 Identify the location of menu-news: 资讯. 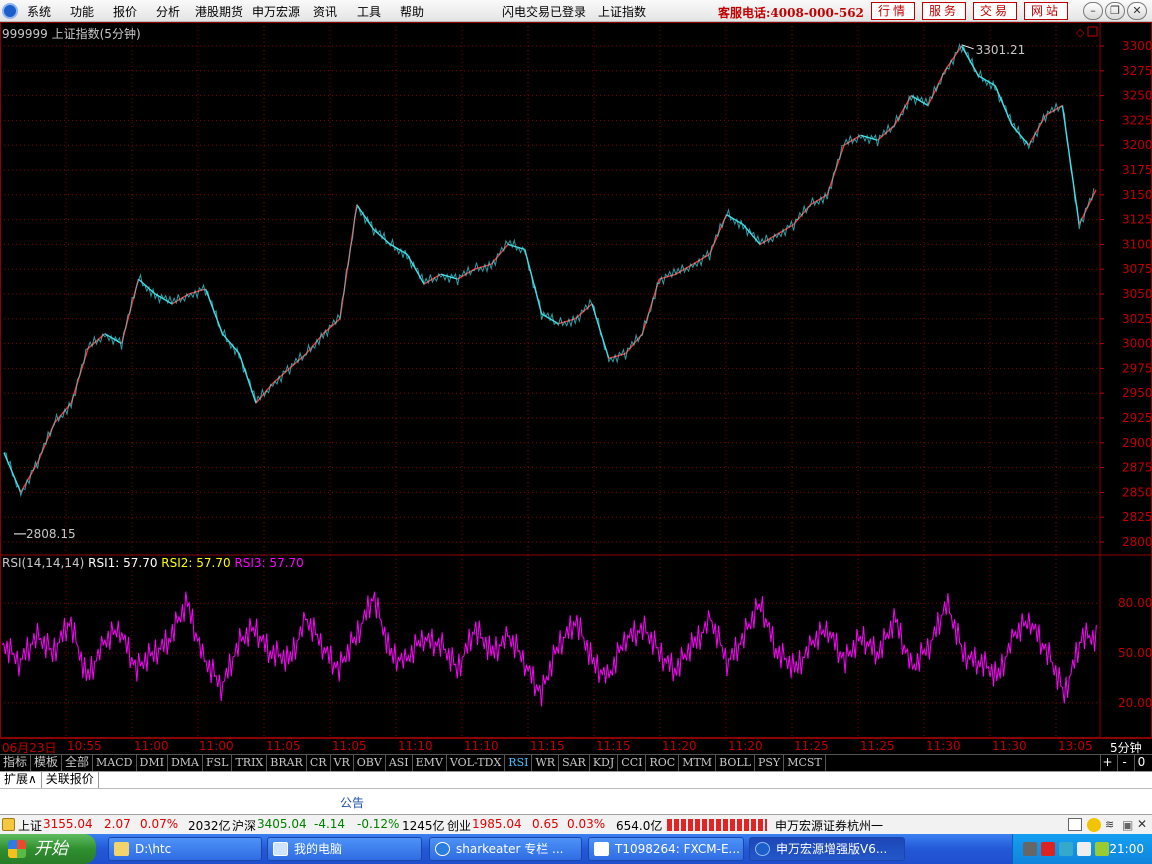
(325, 11).